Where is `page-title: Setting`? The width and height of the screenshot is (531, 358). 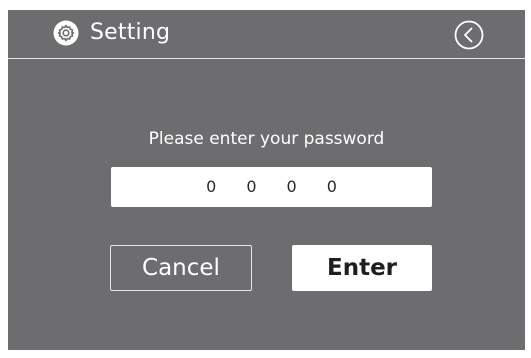
page-title: Setting is located at coordinates (130, 32).